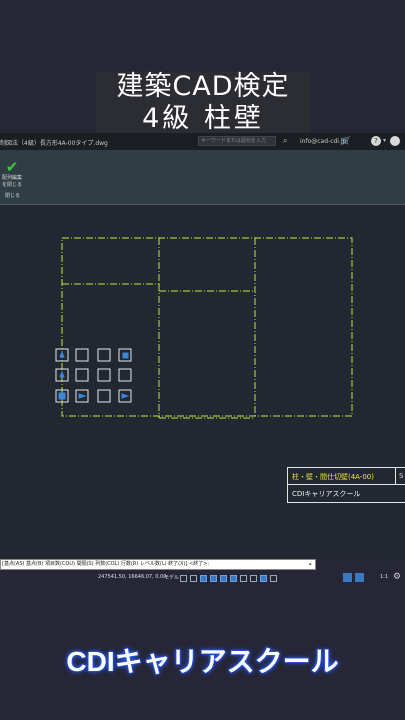 The image size is (405, 720). Describe the element at coordinates (12, 181) in the screenshot. I see `close-array-edit-label: 配列編集を閉じる` at that location.